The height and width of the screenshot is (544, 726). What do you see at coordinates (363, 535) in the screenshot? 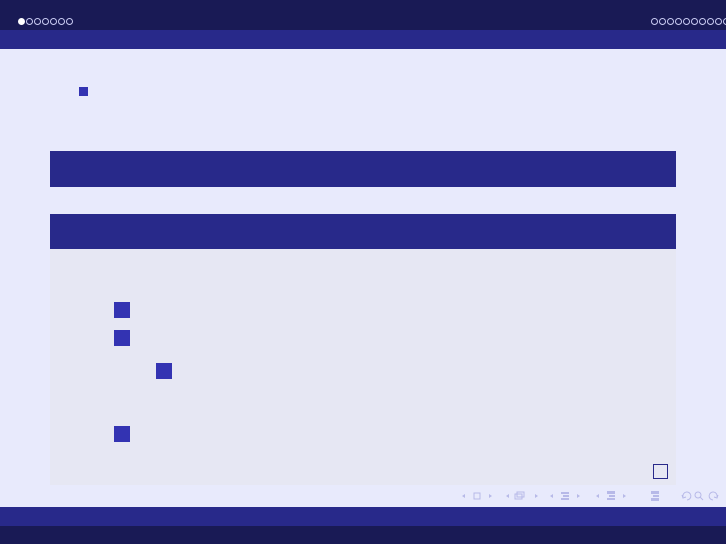
I see `footer-bottom-bar` at bounding box center [363, 535].